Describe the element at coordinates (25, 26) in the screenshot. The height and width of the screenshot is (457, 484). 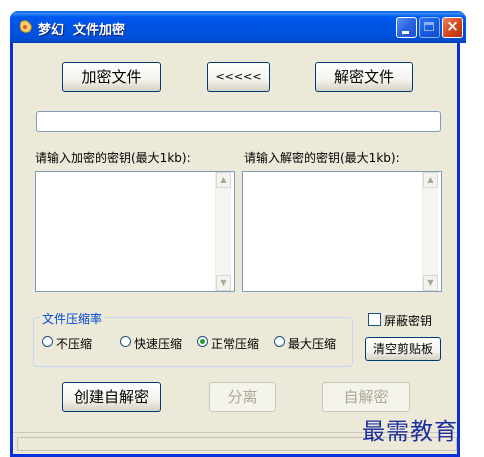
I see `app-icon` at that location.